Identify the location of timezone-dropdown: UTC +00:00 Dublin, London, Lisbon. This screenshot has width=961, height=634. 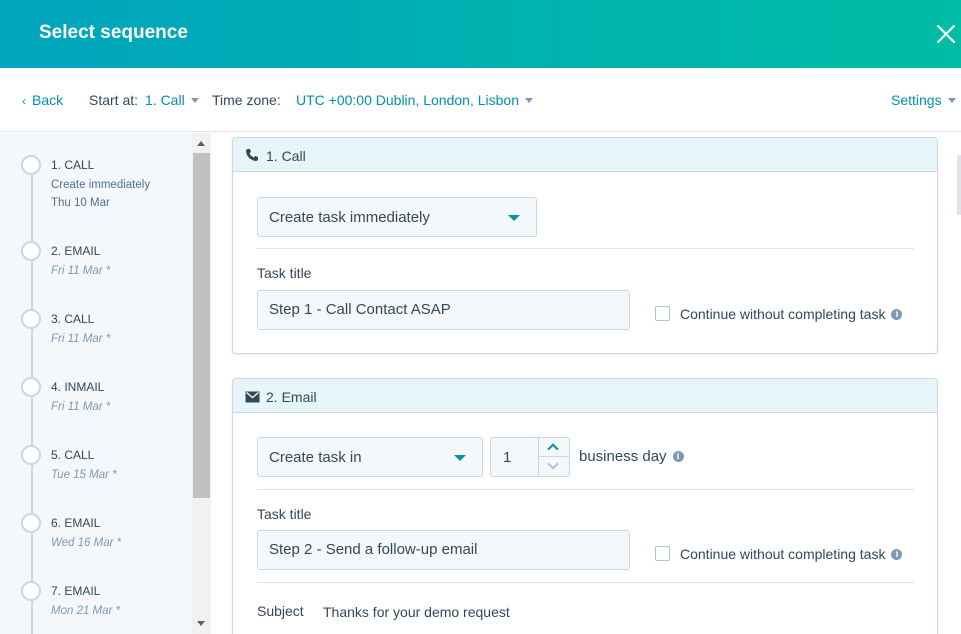
(414, 100).